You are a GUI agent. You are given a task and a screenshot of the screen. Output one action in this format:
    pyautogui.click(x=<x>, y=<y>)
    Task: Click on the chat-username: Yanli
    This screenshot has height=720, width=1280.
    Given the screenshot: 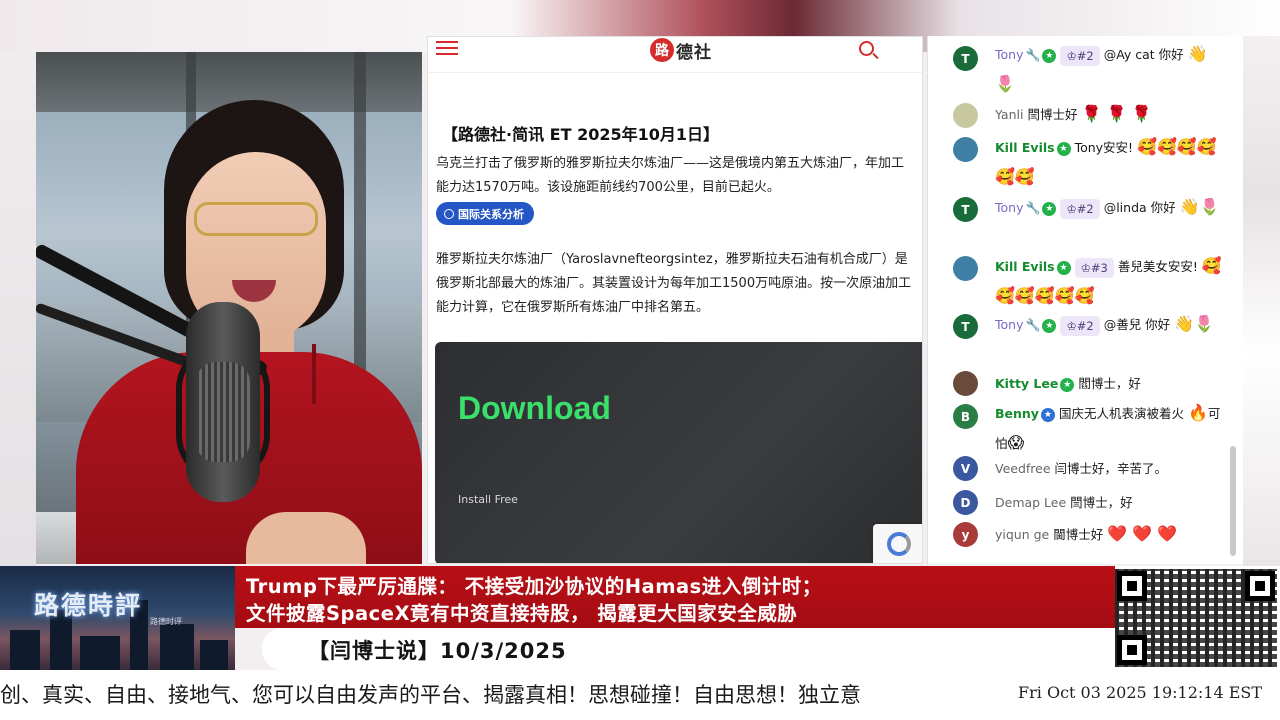 What is the action you would take?
    pyautogui.click(x=1009, y=114)
    